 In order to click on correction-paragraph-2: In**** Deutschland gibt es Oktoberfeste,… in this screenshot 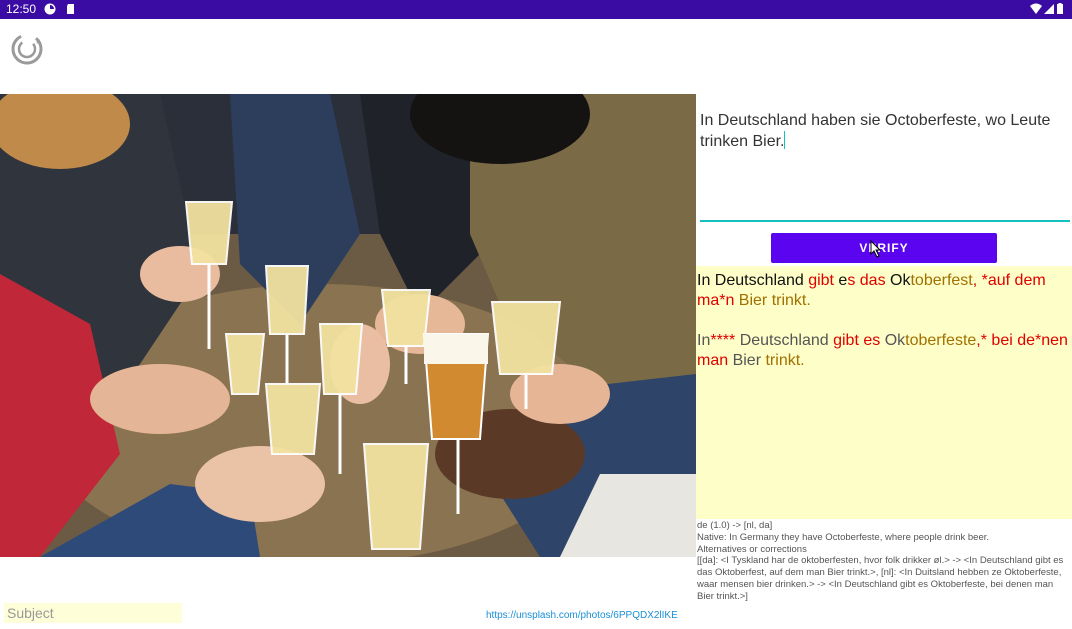, I will do `click(883, 351)`.